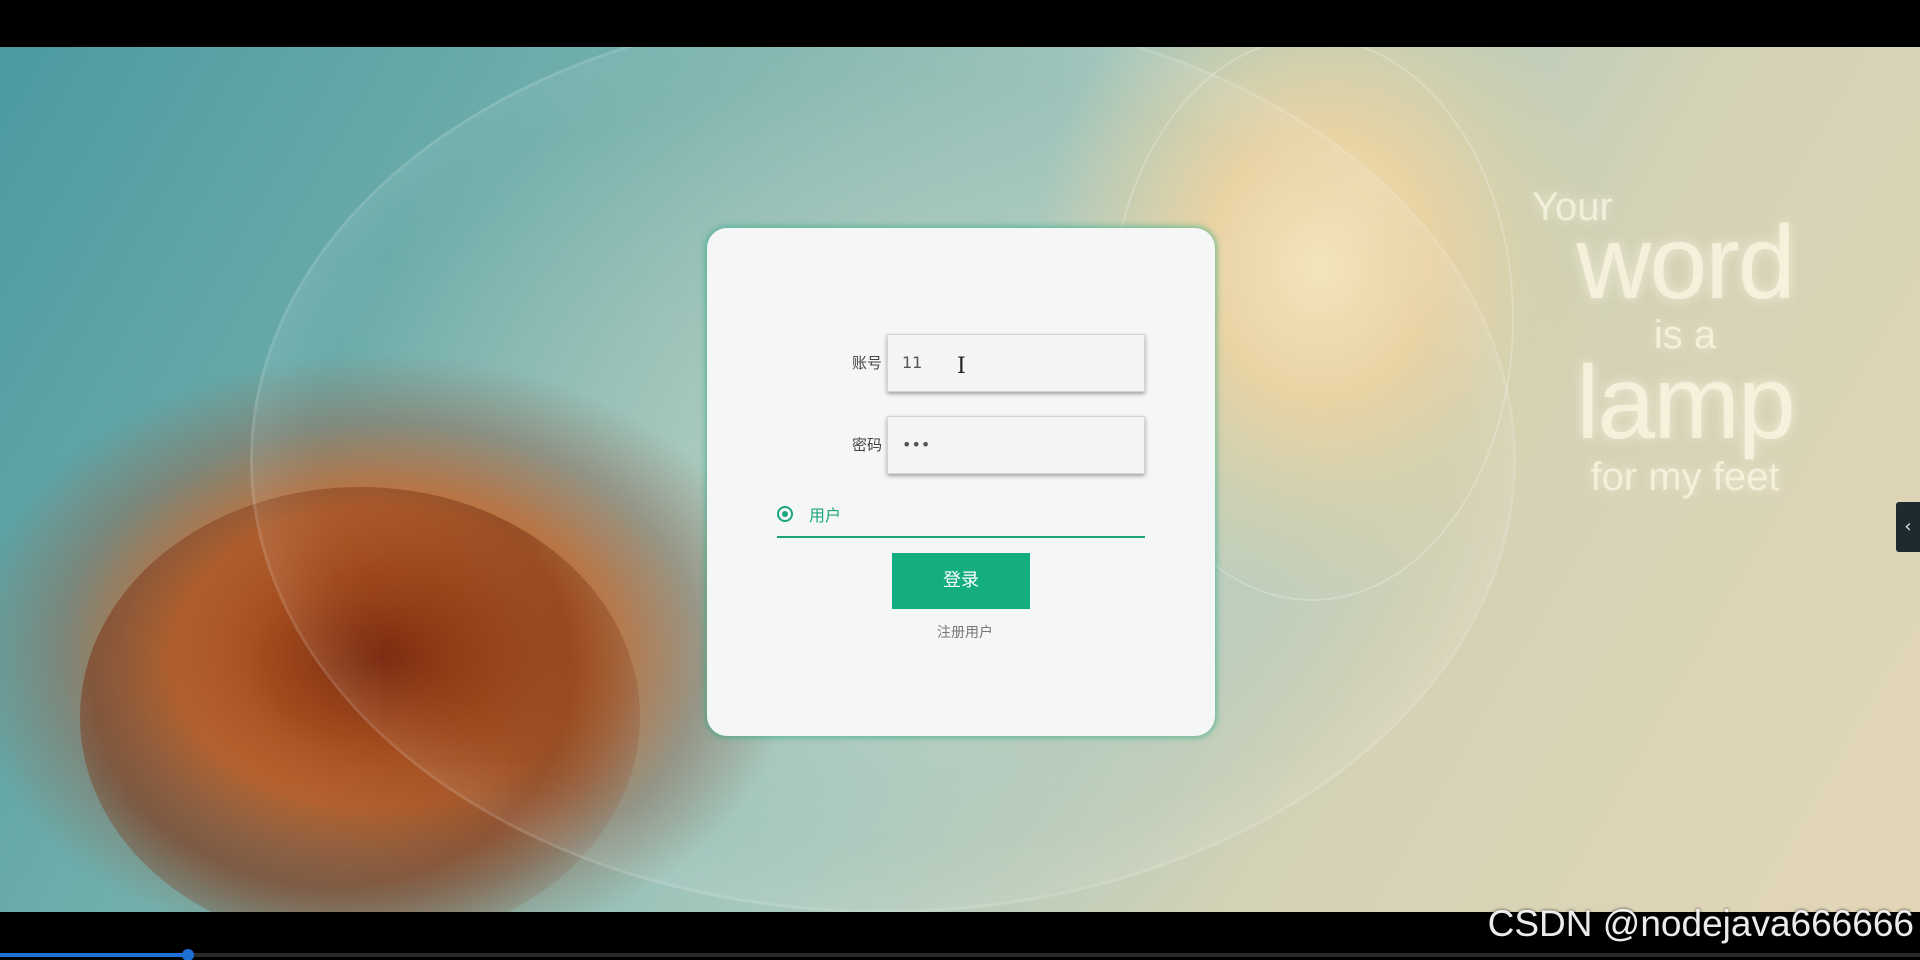 The image size is (1920, 960). What do you see at coordinates (1685, 342) in the screenshot?
I see `background-quote: Your word is a lamp for my feet` at bounding box center [1685, 342].